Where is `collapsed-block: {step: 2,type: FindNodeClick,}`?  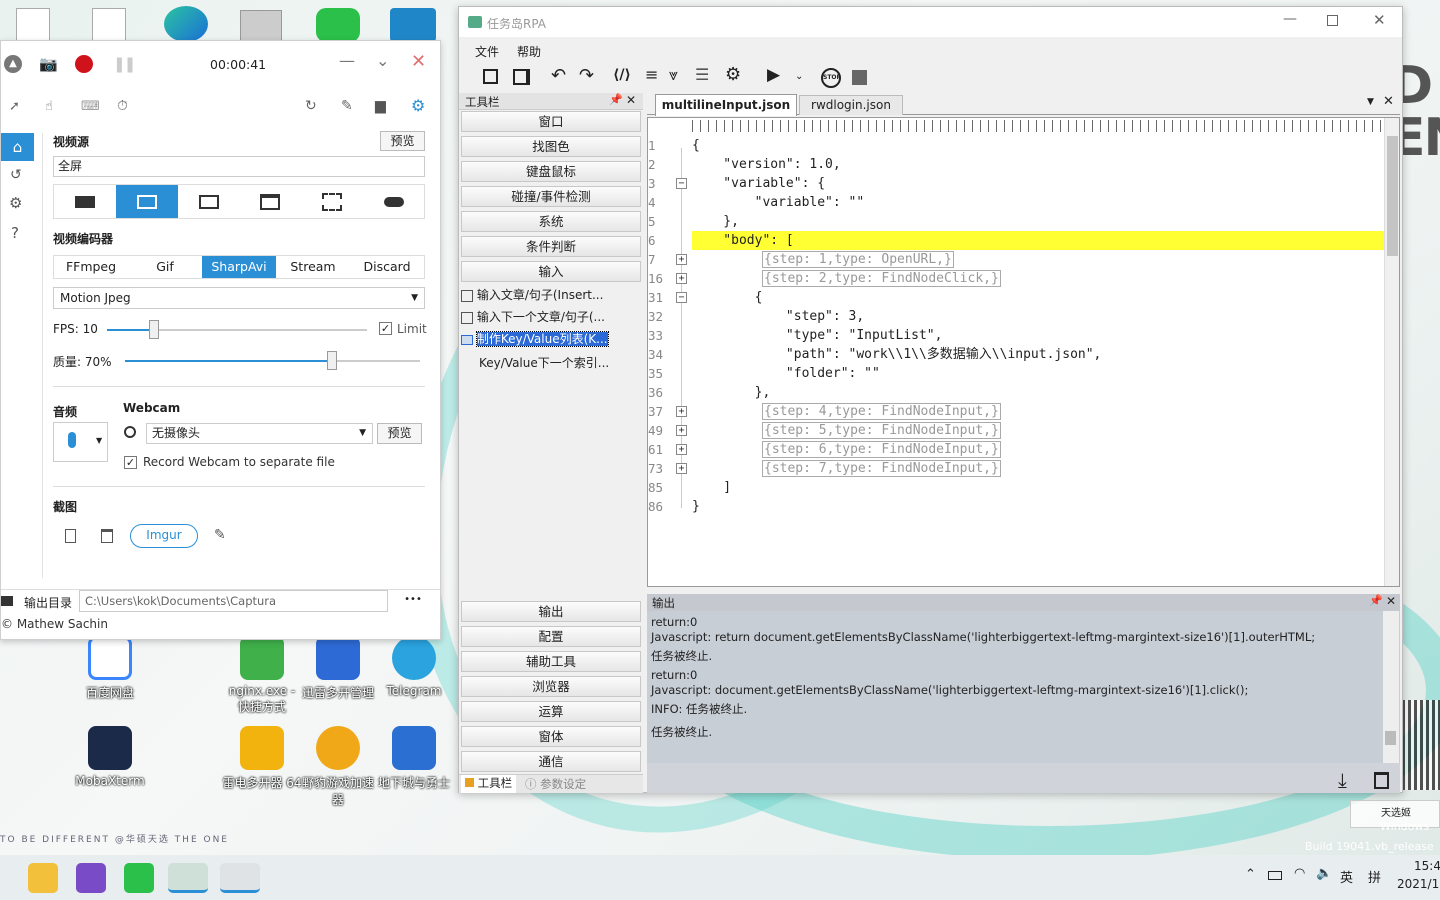
collapsed-block: {step: 2,type: FindNodeClick,} is located at coordinates (881, 278).